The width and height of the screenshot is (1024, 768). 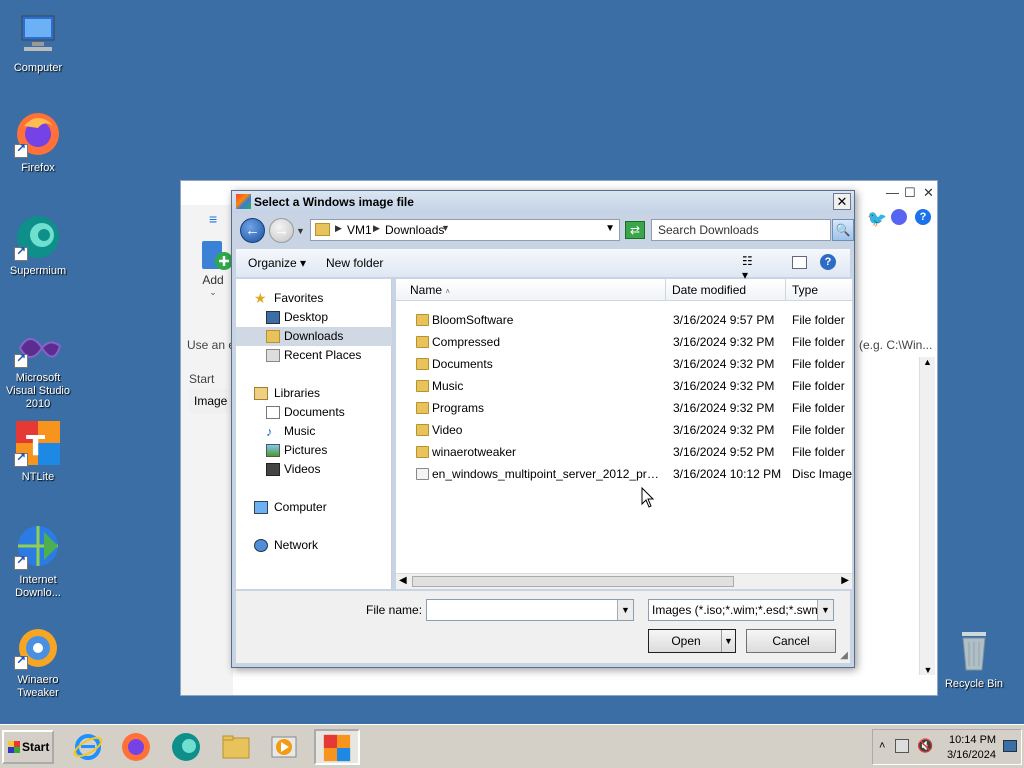 What do you see at coordinates (28, 747) in the screenshot?
I see `start-button: Start` at bounding box center [28, 747].